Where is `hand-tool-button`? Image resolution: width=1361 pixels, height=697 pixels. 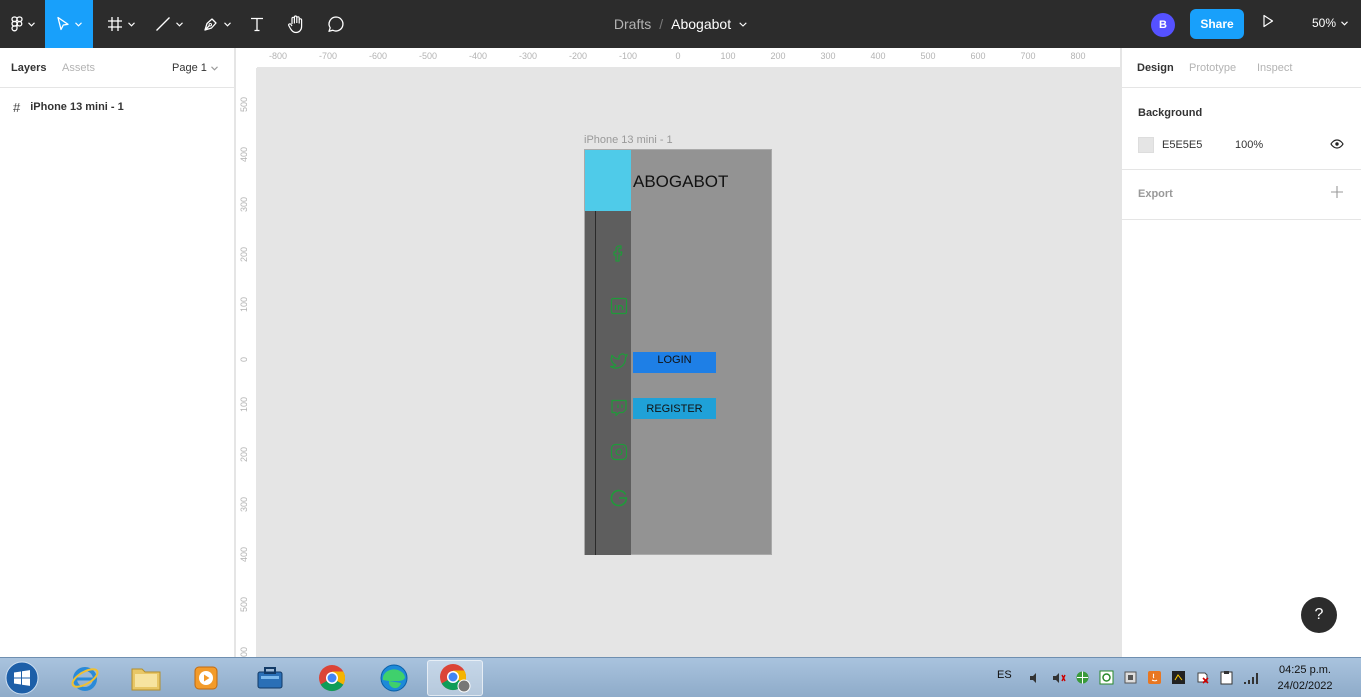
hand-tool-button is located at coordinates (296, 24).